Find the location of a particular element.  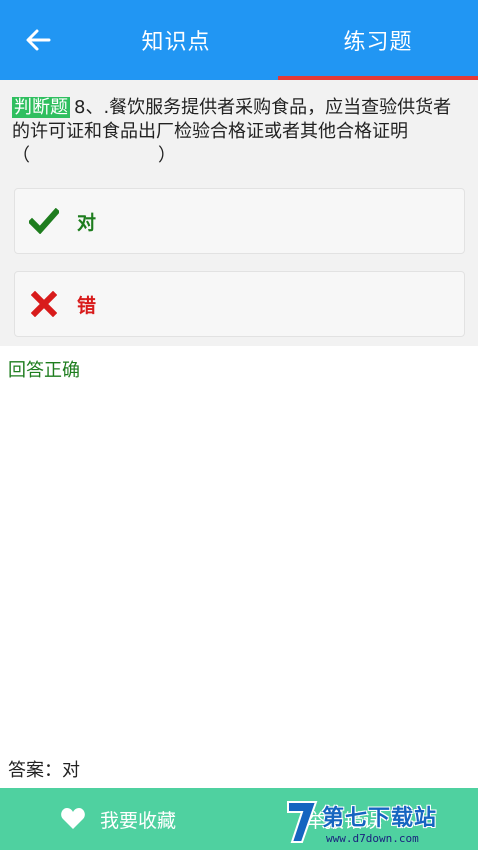

watermark-url: www.d7down.com is located at coordinates (372, 838).